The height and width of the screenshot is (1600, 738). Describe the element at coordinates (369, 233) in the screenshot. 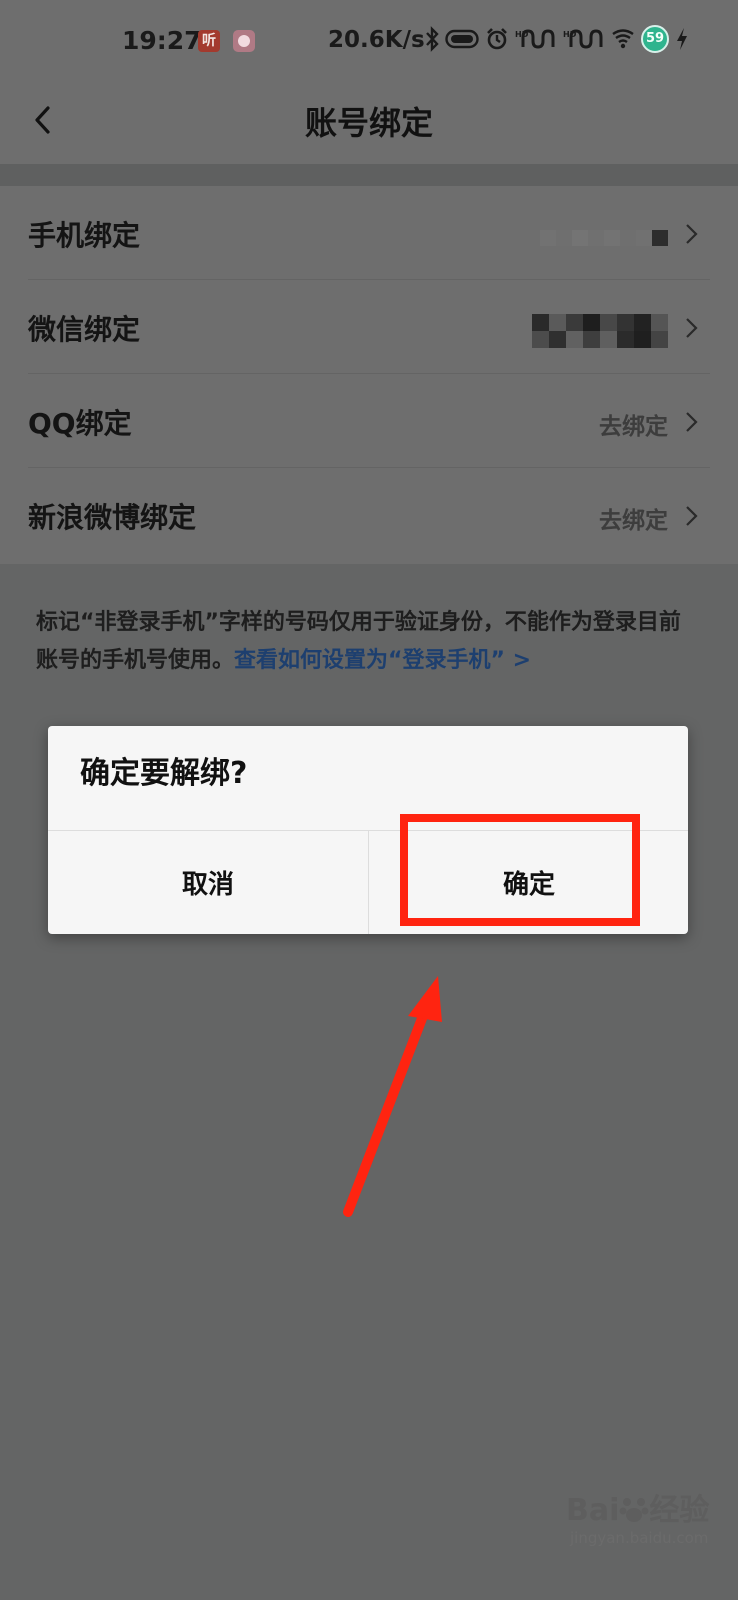

I see `binding-row-phone: 手机绑定` at that location.